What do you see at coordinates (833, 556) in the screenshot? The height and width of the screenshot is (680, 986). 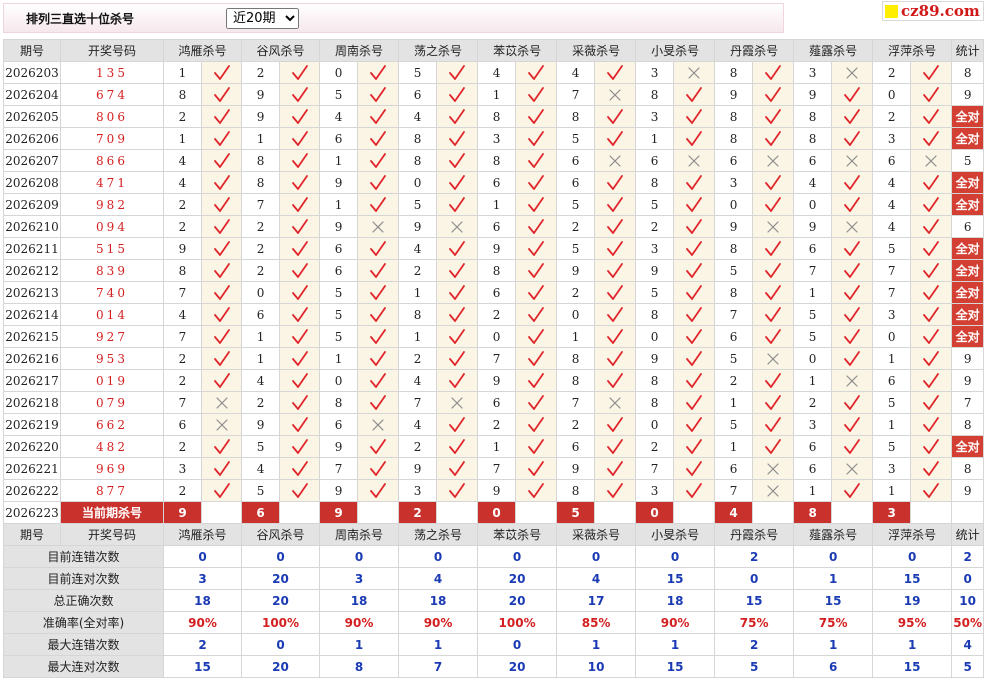 I see `stat-value: 0` at bounding box center [833, 556].